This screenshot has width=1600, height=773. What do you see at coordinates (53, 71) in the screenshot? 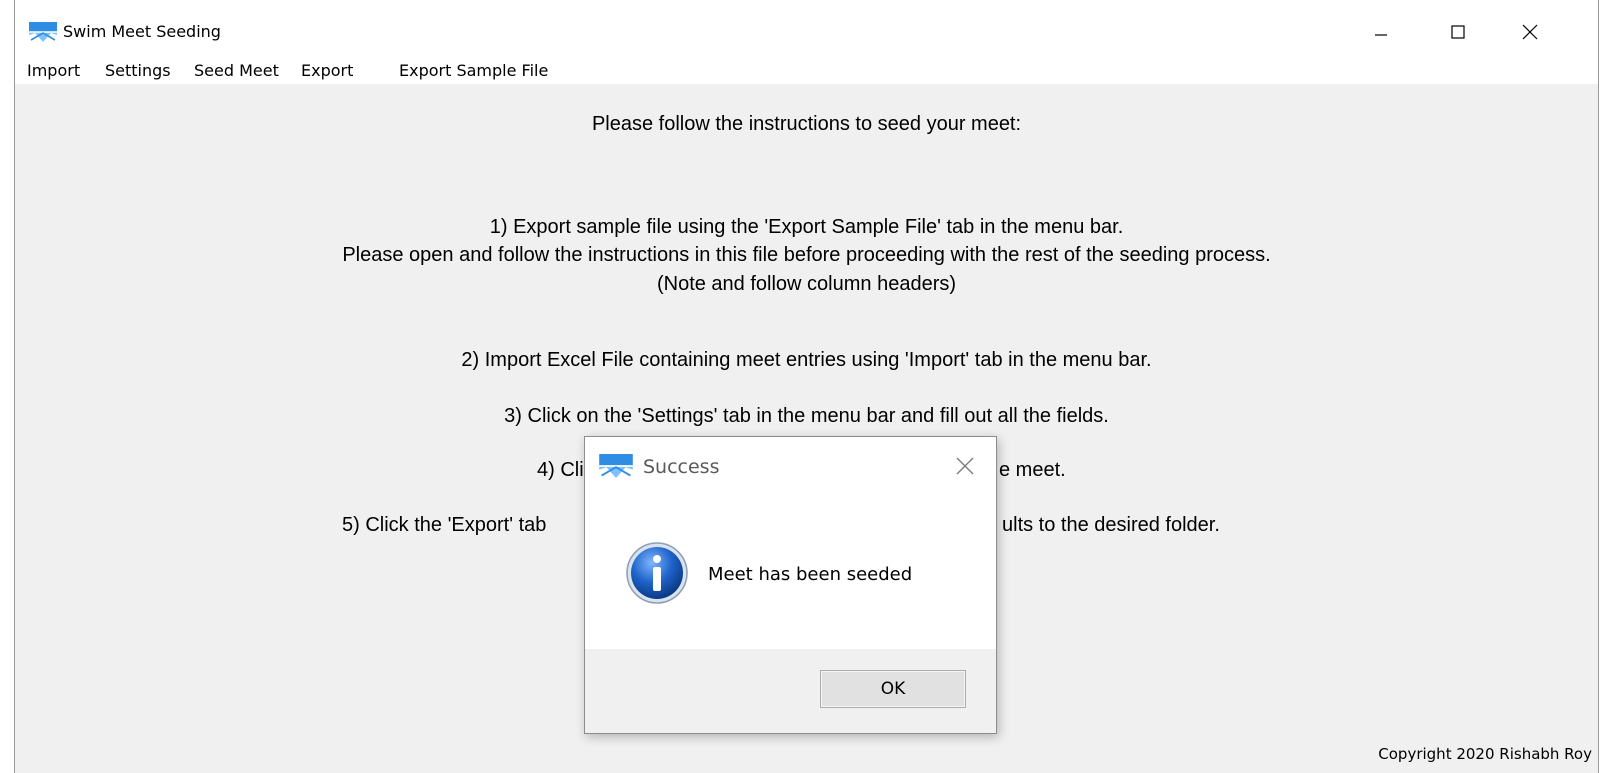
I see `menu-import: Import` at bounding box center [53, 71].